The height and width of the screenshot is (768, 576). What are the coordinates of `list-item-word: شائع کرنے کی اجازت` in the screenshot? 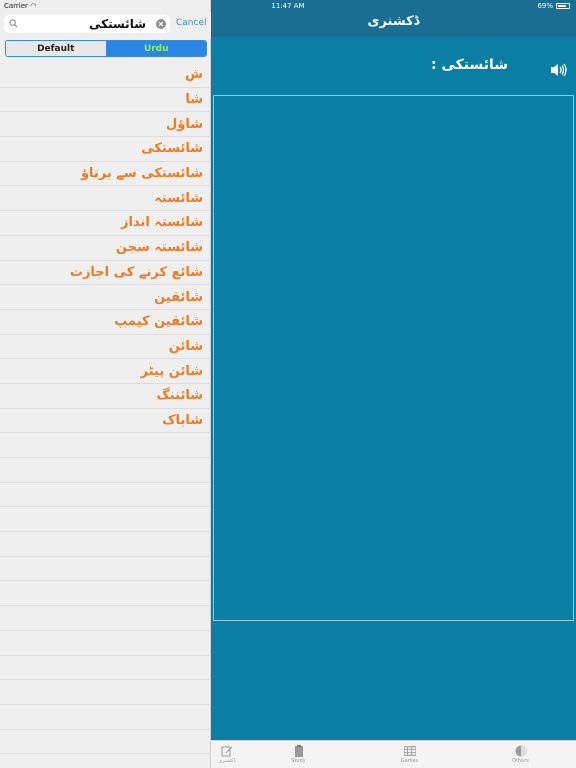 It's located at (136, 272).